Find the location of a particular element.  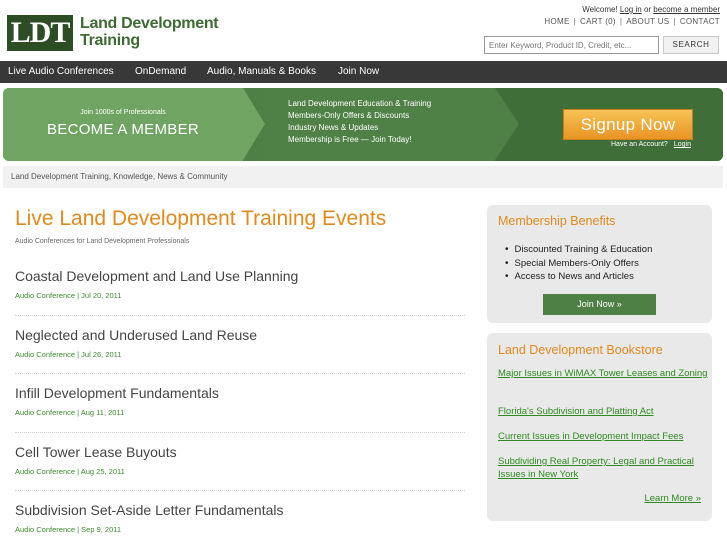

have-account-label: Have an Account? is located at coordinates (639, 144).